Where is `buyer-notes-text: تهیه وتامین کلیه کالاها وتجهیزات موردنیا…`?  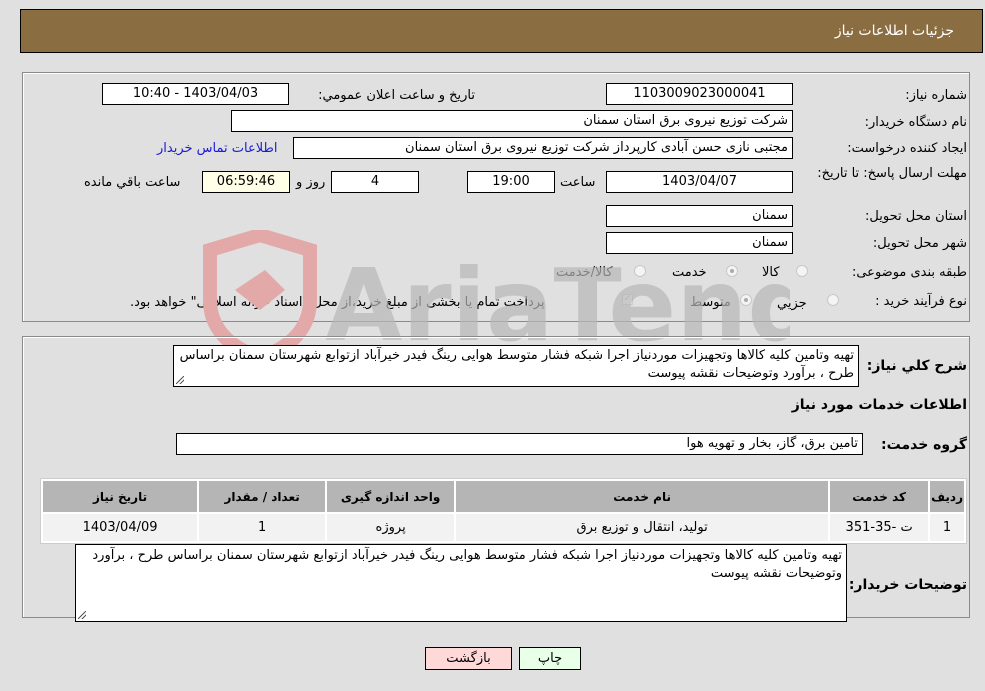 buyer-notes-text: تهیه وتامین کلیه کالاها وتجهیزات موردنیا… is located at coordinates (467, 564).